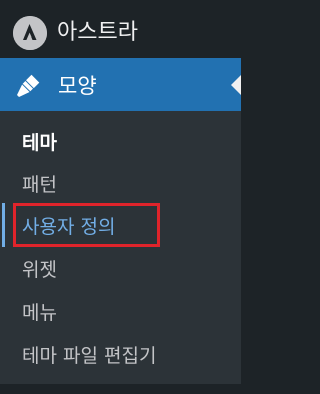 Image resolution: width=320 pixels, height=394 pixels. Describe the element at coordinates (39, 184) in the screenshot. I see `submenu-item-label: 패턴` at that location.